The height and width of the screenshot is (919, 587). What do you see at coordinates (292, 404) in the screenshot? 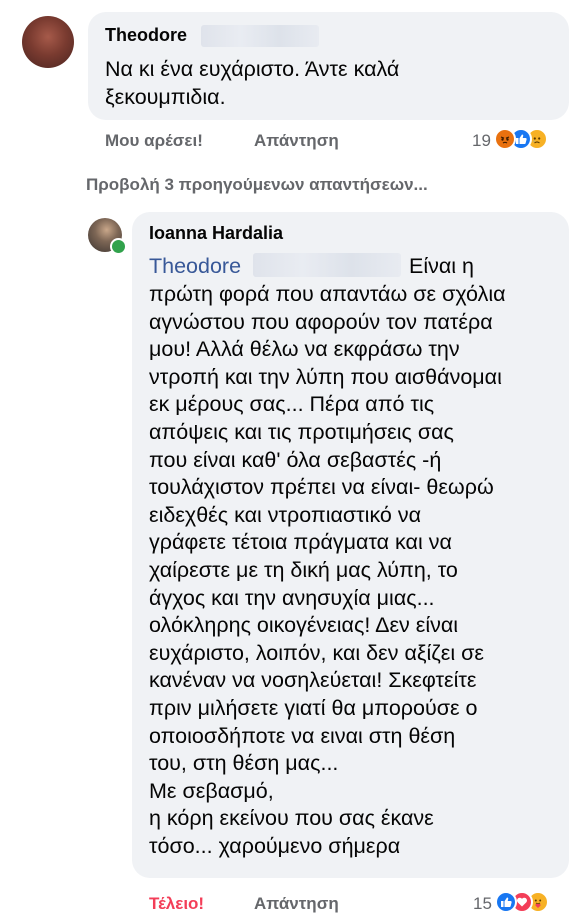
I see `comment-text-line: εκ μέρους σας... Πέρα από τις` at bounding box center [292, 404].